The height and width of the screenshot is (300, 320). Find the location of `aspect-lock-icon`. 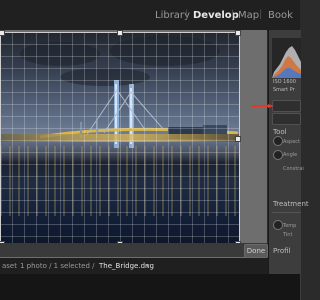

aspect-lock-icon is located at coordinates (278, 141).